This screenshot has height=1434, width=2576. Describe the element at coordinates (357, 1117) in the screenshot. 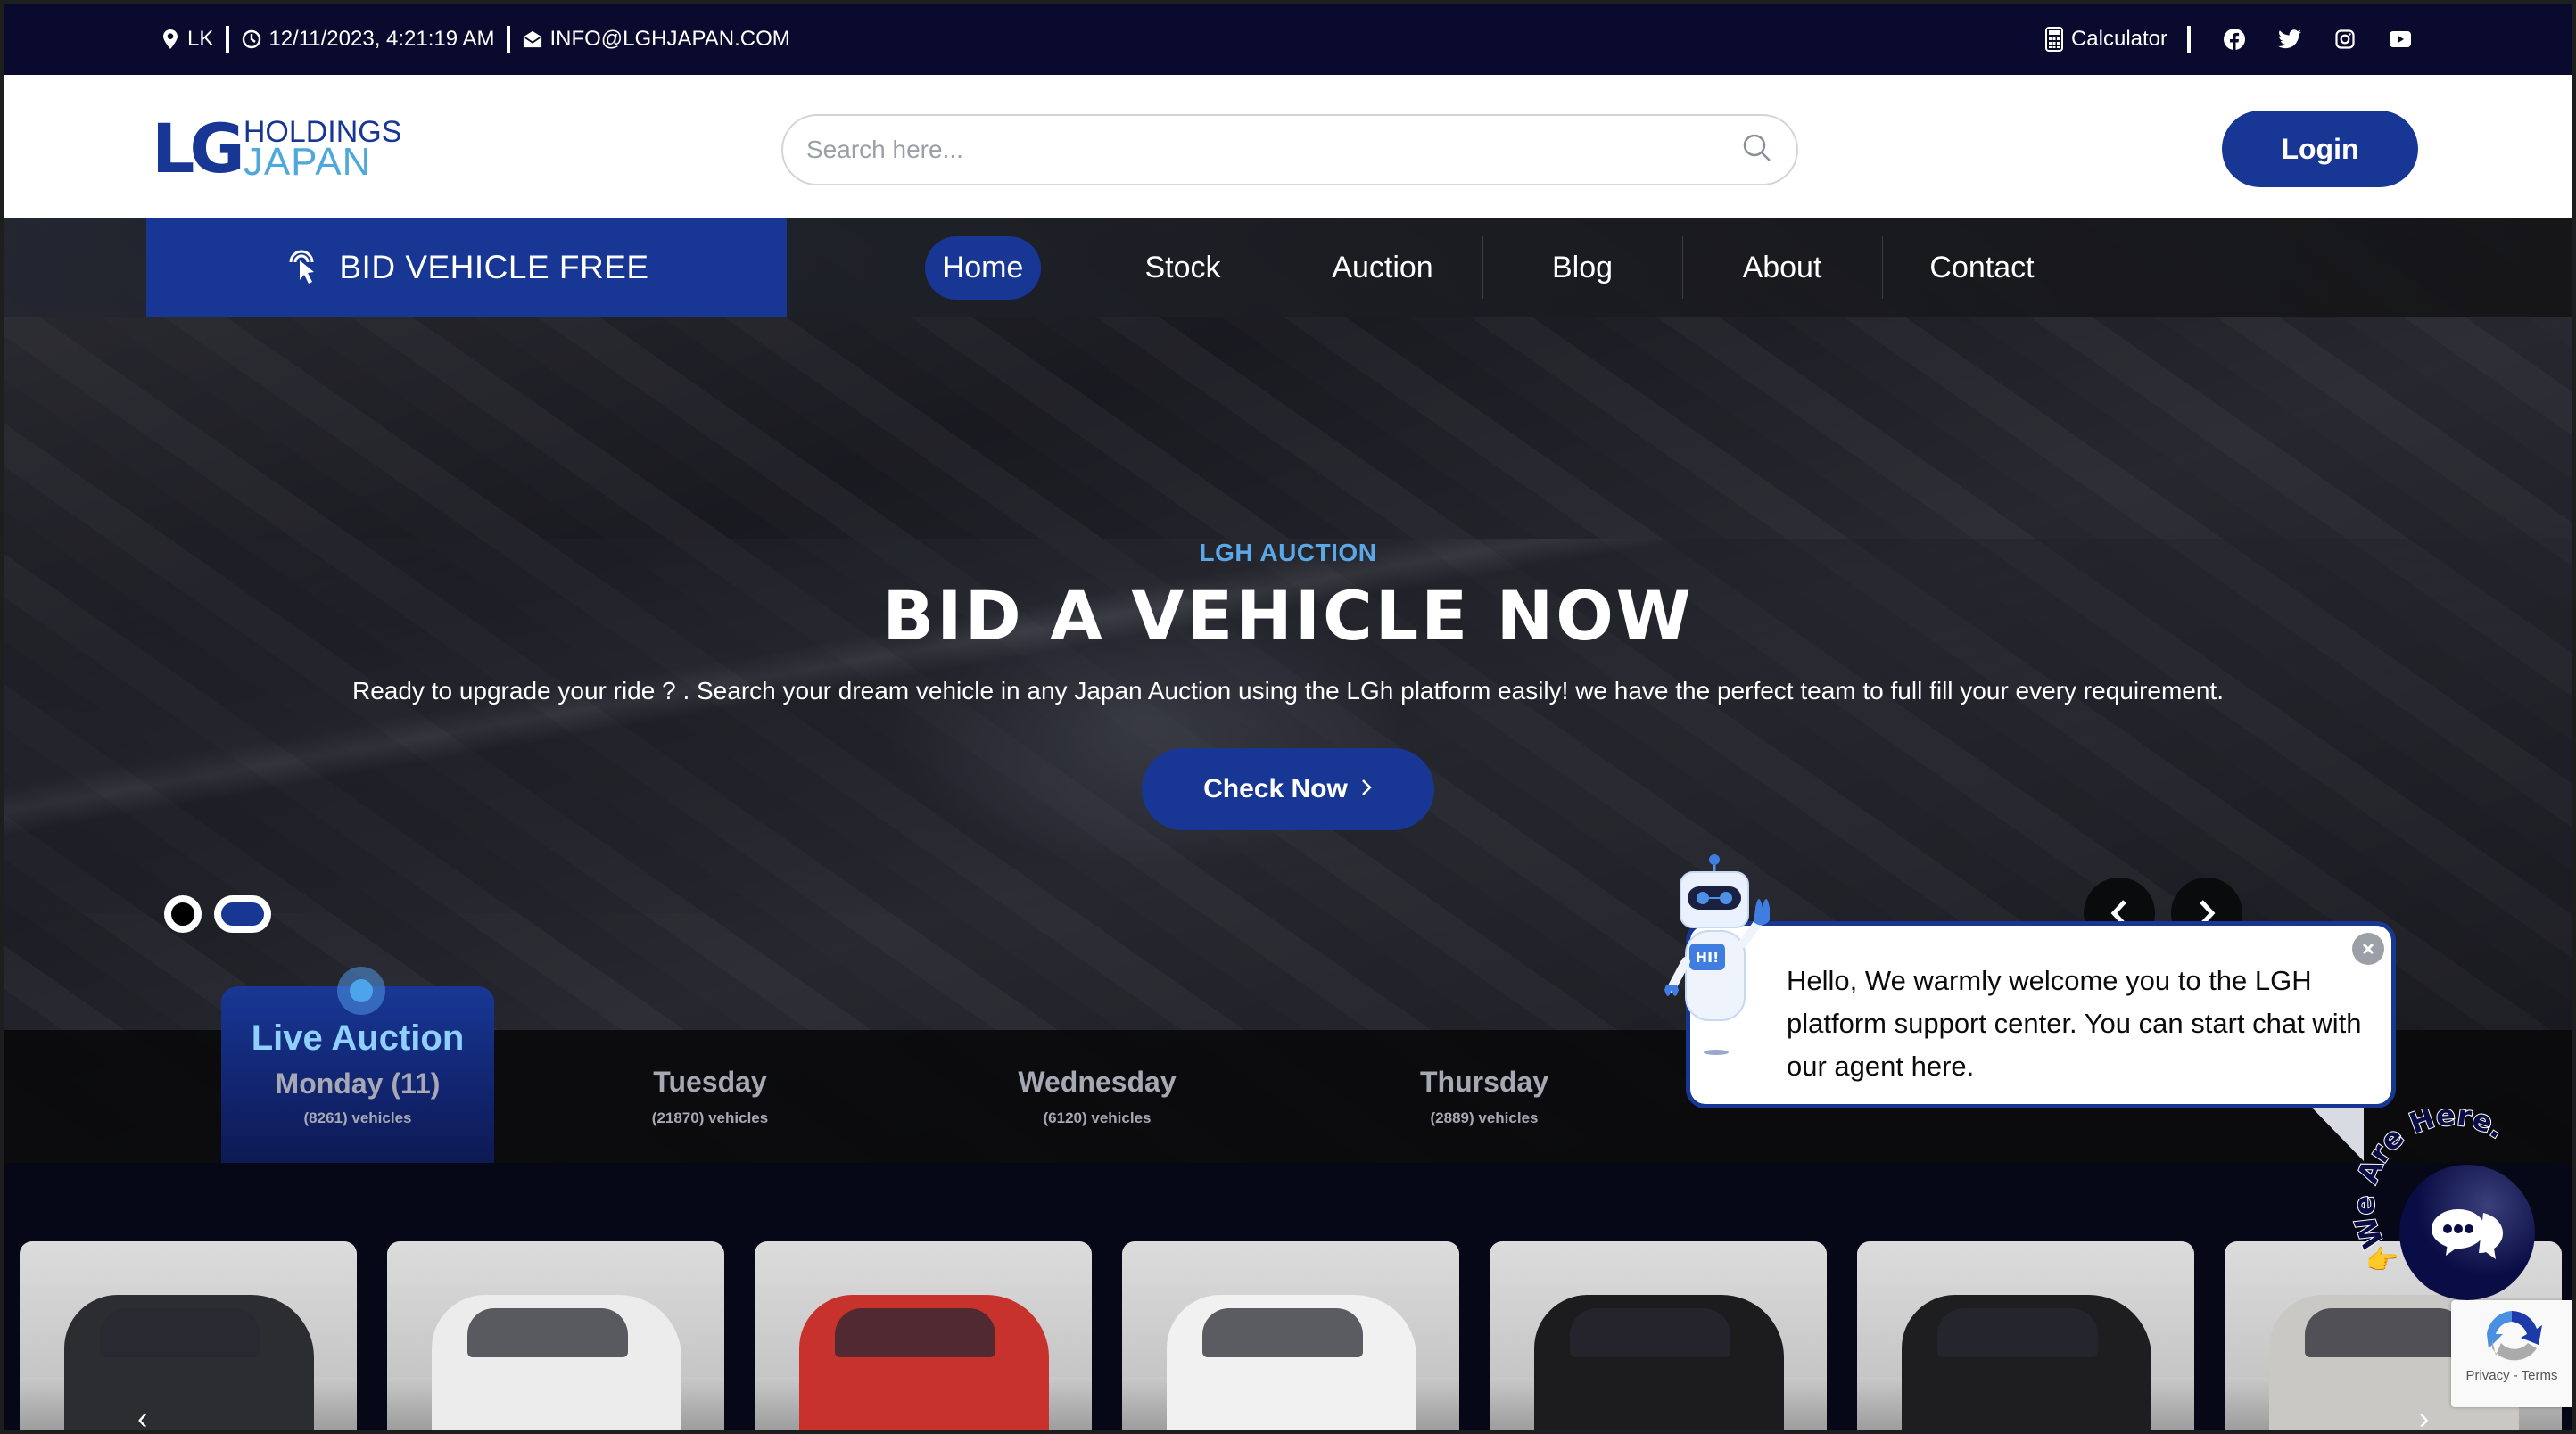

I see `live-day-count: (8261) vehicles` at that location.